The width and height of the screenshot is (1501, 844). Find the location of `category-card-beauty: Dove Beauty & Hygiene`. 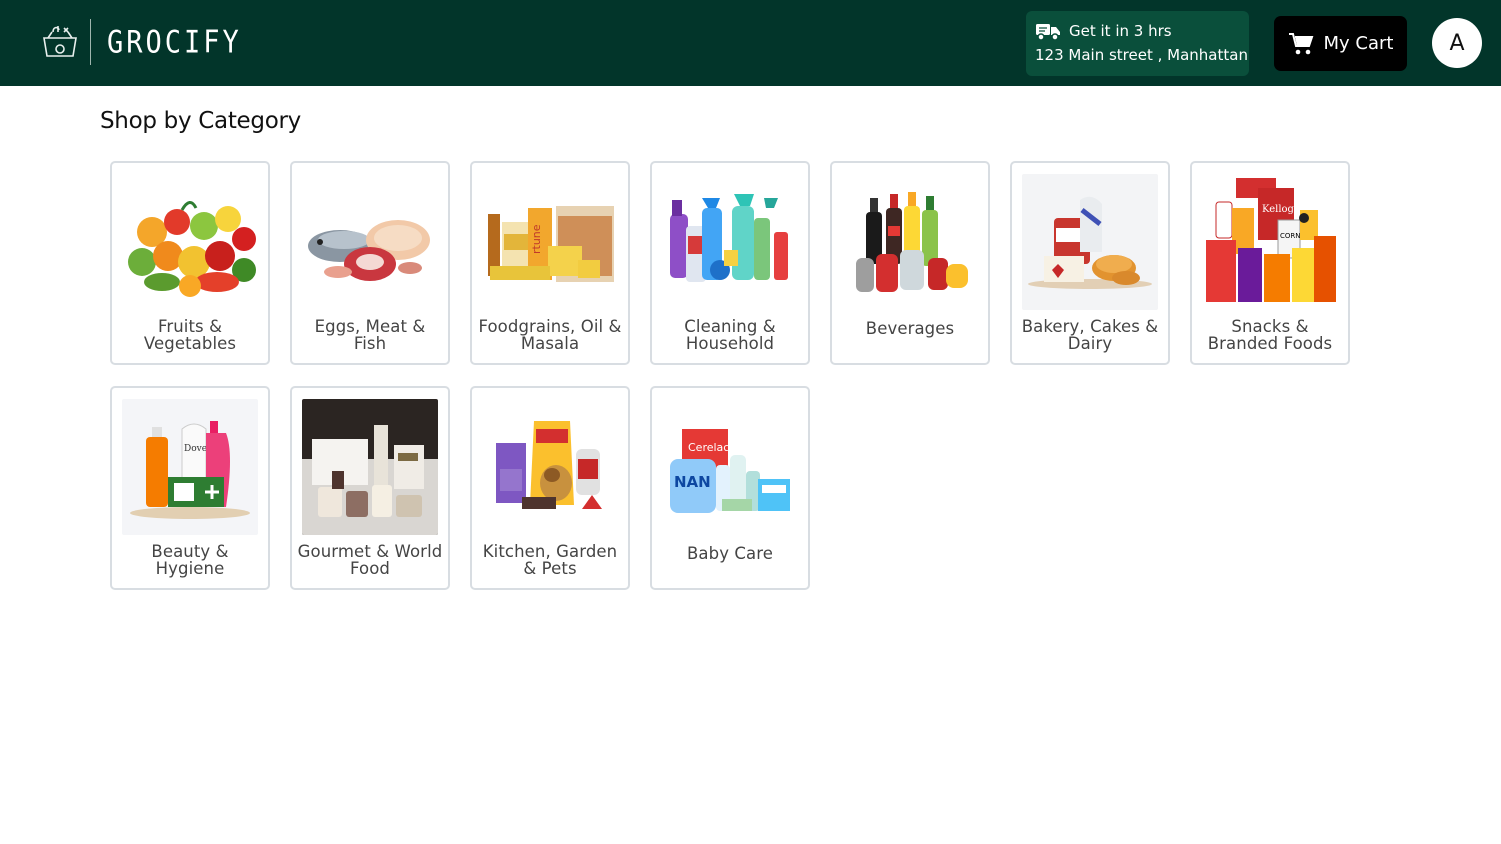

category-card-beauty: Dove Beauty & Hygiene is located at coordinates (190, 488).